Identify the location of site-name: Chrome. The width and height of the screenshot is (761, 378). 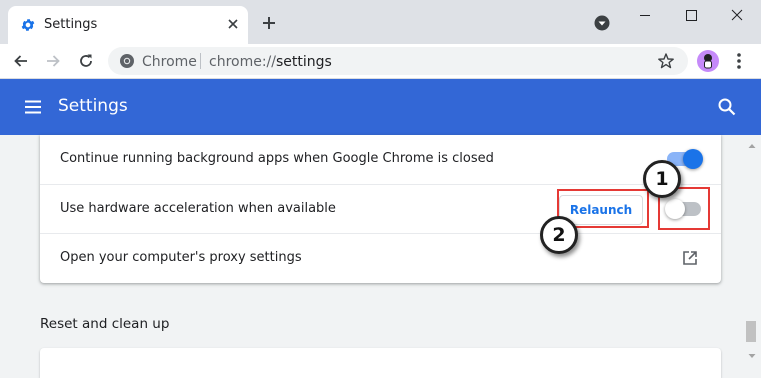
(169, 62).